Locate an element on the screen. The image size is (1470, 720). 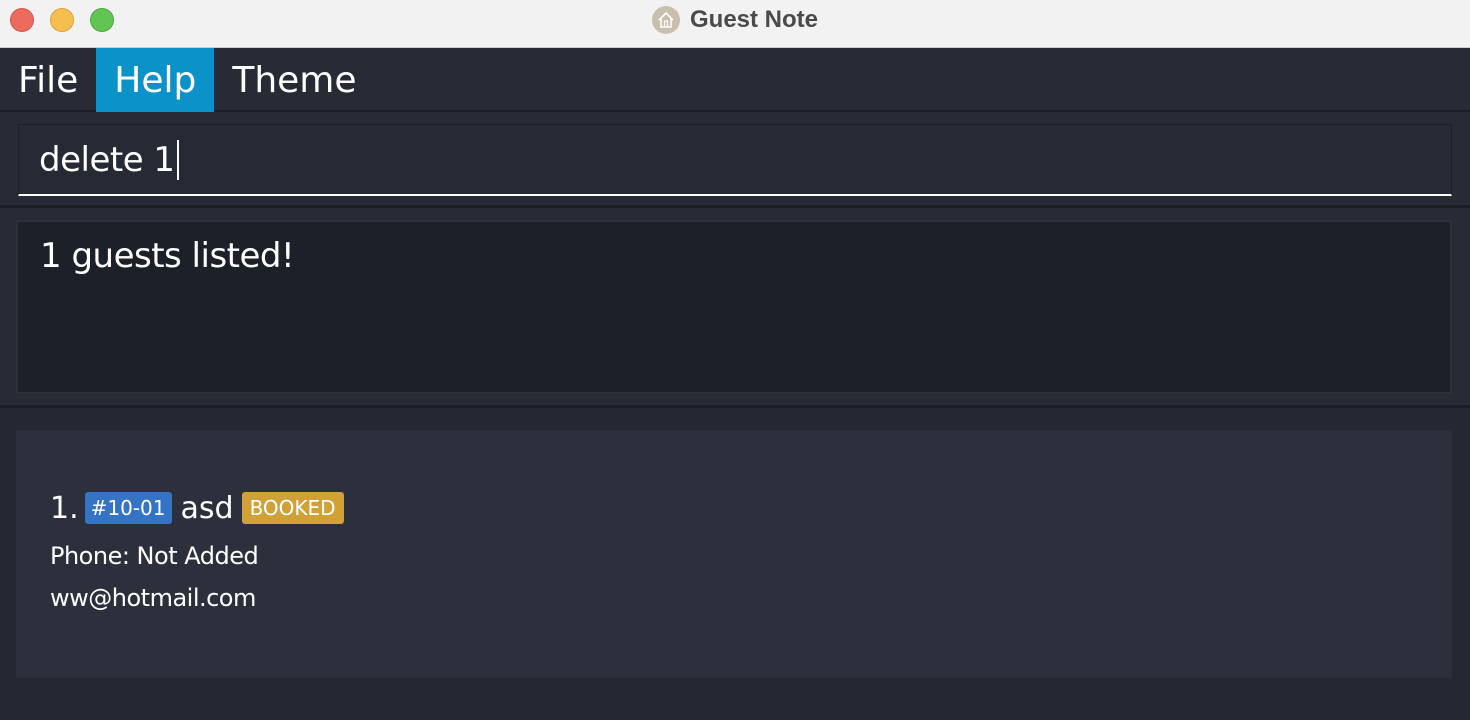
window-title-group: Guest Note is located at coordinates (735, 20).